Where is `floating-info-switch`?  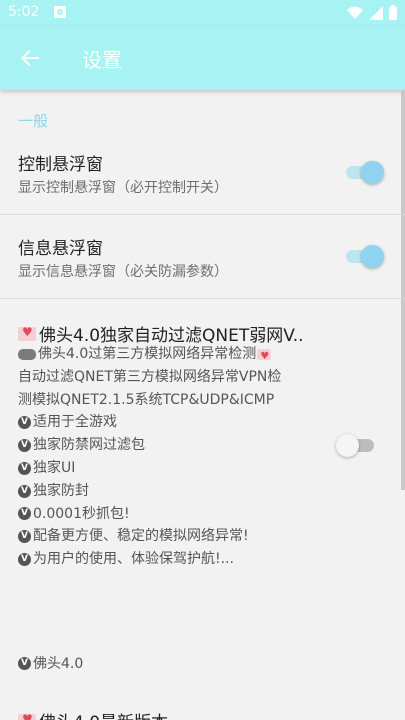 floating-info-switch is located at coordinates (365, 256).